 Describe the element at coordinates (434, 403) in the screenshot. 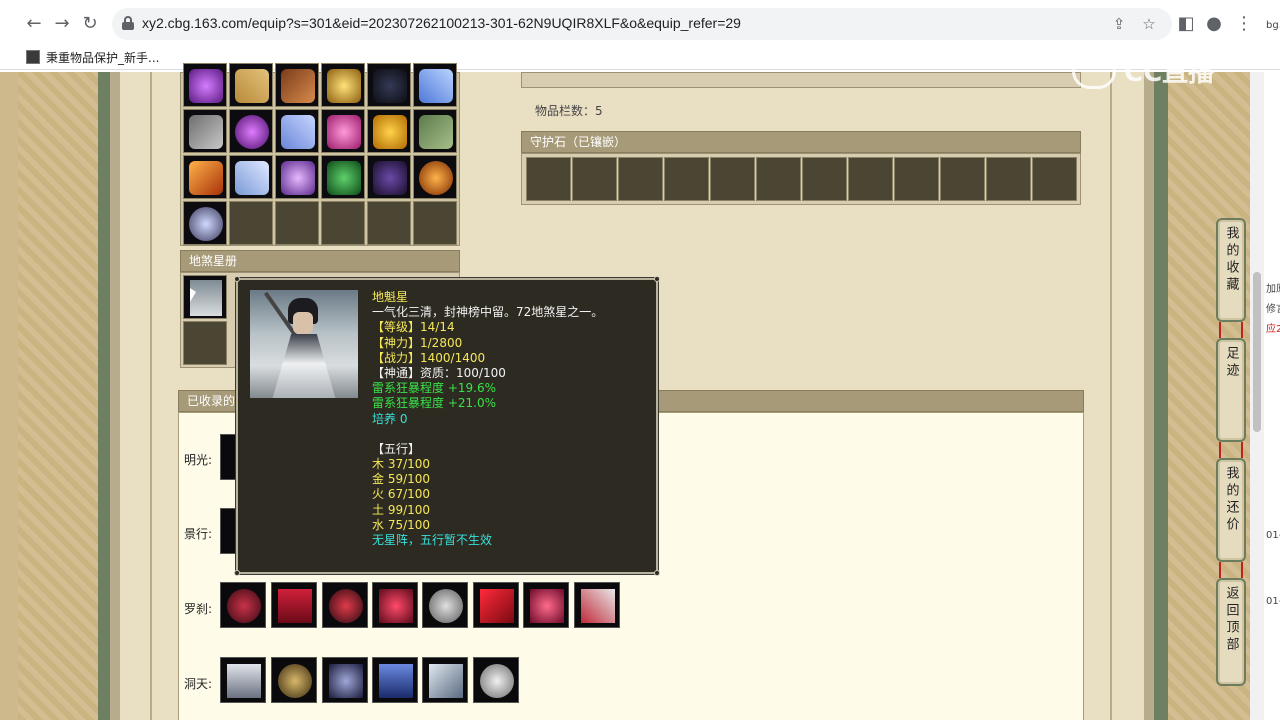

I see `tooltip-attr-2: 雷系狂暴程度 +21.0%` at that location.